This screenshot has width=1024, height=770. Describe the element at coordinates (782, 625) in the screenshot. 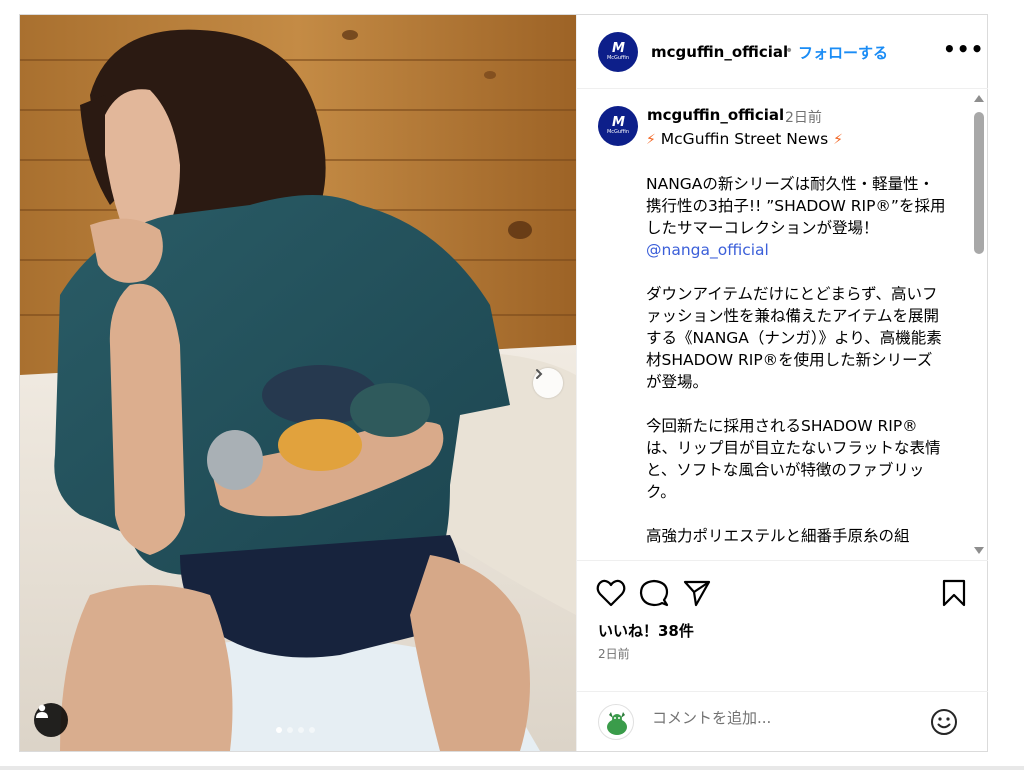

I see `post-actions: いいね！38件 2日前` at that location.